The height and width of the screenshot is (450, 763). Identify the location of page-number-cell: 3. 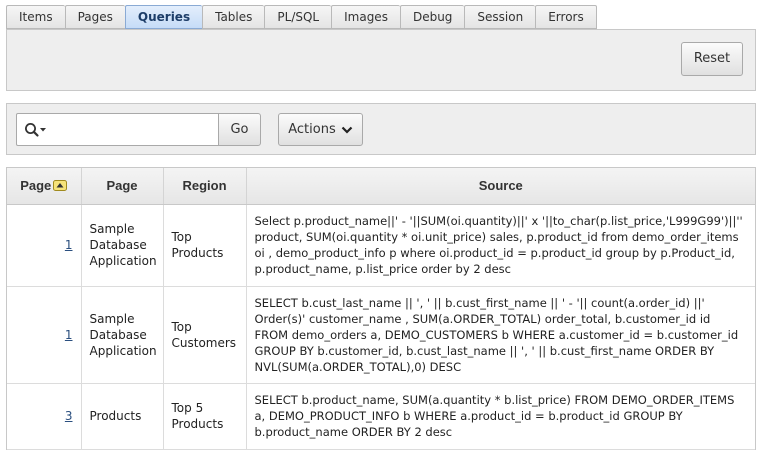
(44, 416).